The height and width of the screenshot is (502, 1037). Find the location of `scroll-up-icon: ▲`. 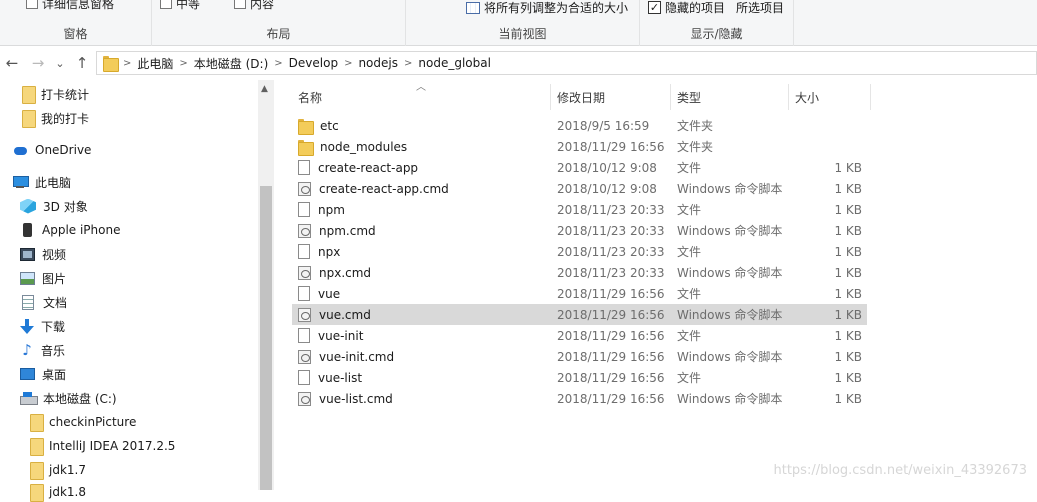

scroll-up-icon: ▲ is located at coordinates (264, 89).